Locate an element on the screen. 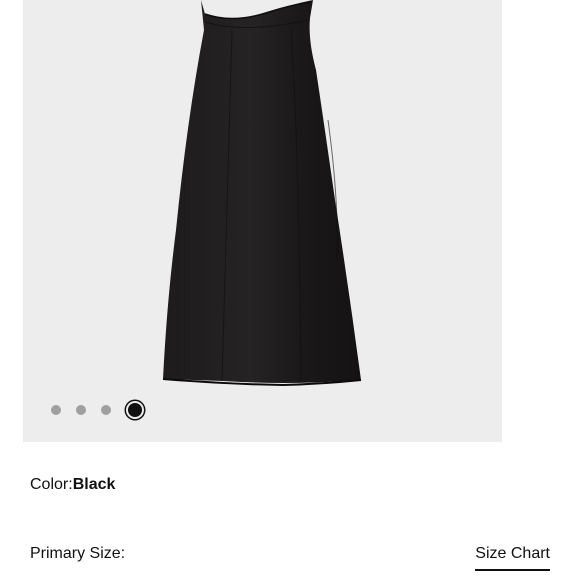  image-carousel-dots is located at coordinates (104, 410).